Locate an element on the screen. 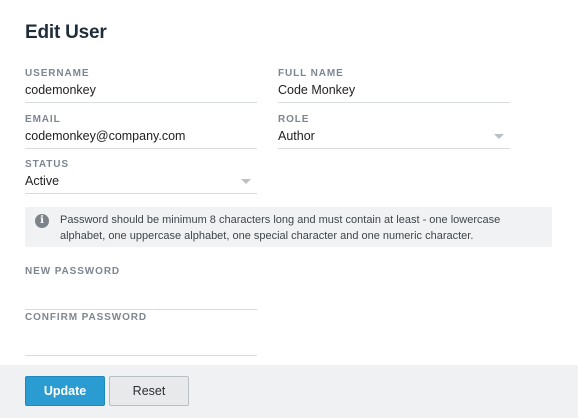  role-selected-value: Author is located at coordinates (296, 136).